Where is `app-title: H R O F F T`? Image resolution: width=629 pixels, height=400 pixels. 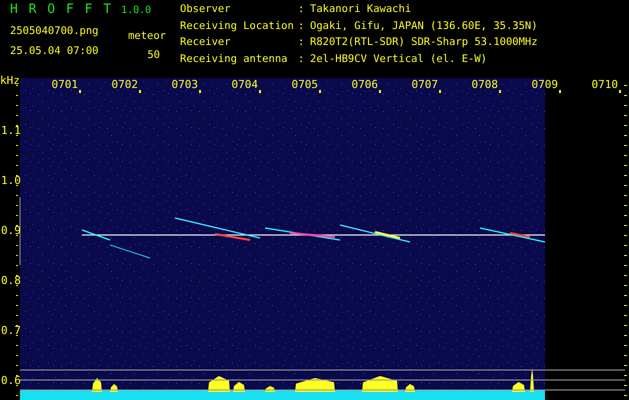
app-title: H R O F F T is located at coordinates (61, 9).